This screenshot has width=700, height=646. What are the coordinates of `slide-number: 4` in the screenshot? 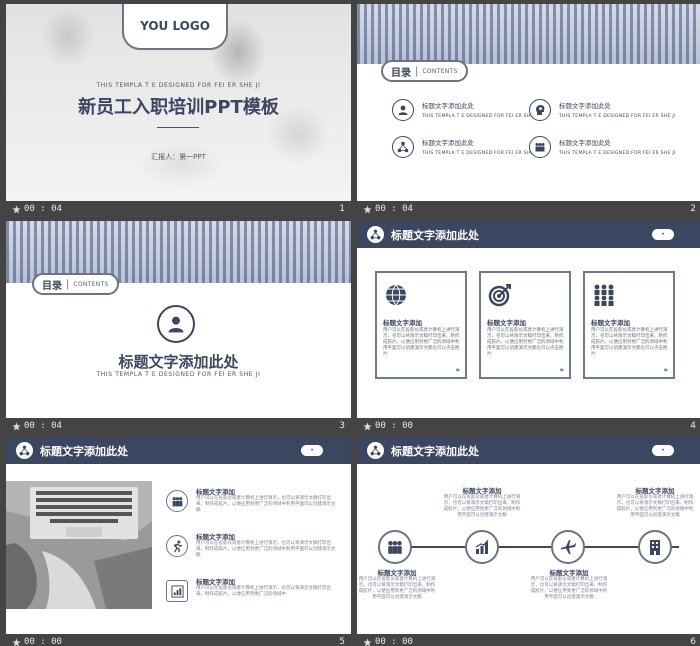 It's located at (693, 426).